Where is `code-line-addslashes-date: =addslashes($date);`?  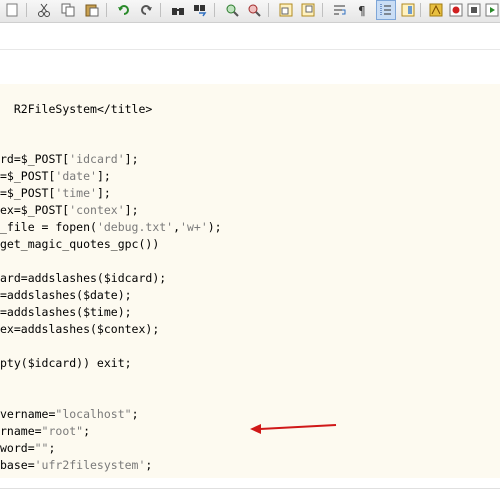
code-line-addslashes-date: =addslashes($date); is located at coordinates (66, 295).